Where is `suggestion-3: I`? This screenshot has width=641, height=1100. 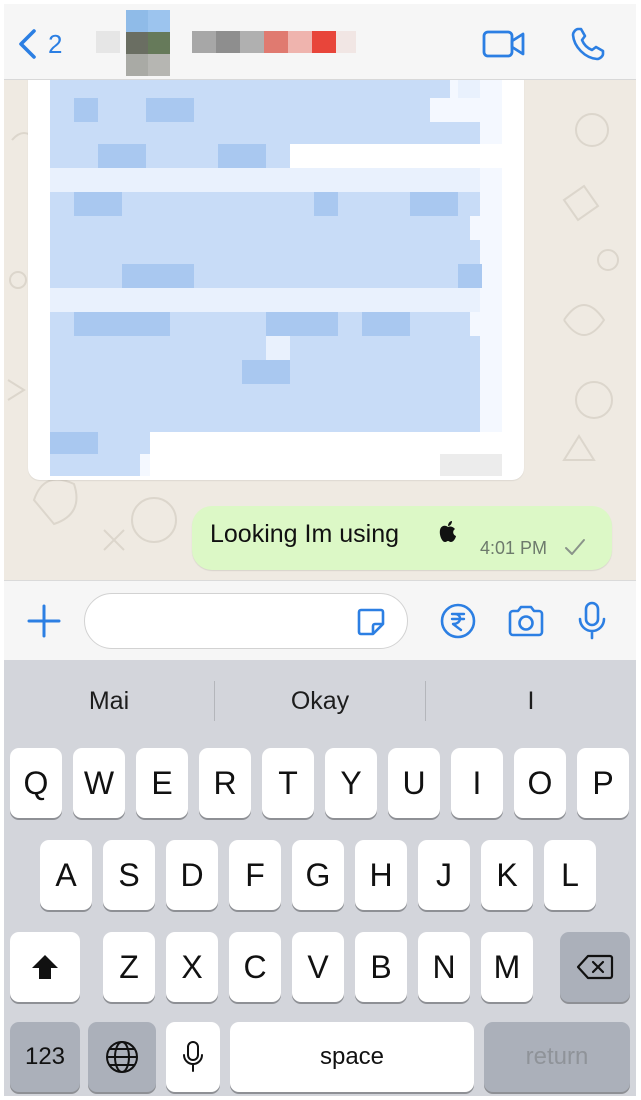
suggestion-3: I is located at coordinates (531, 701).